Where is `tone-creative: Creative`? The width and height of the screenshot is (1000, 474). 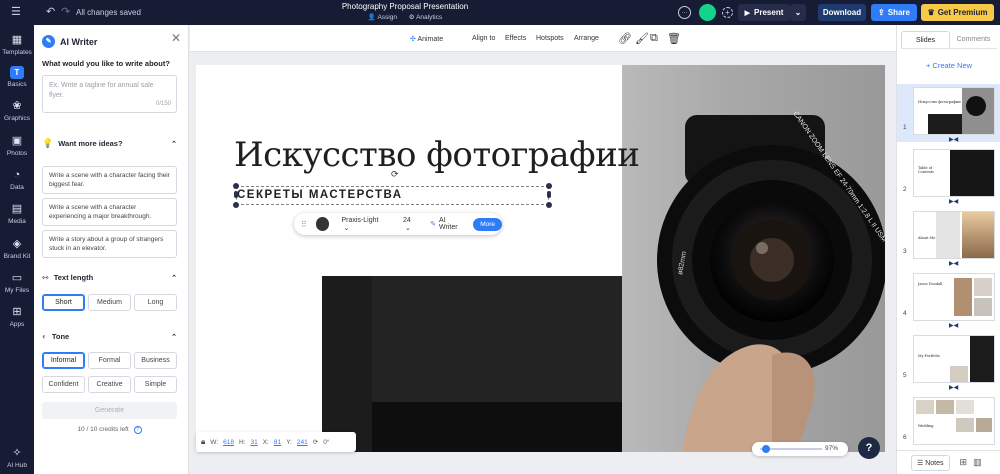 tone-creative: Creative is located at coordinates (109, 384).